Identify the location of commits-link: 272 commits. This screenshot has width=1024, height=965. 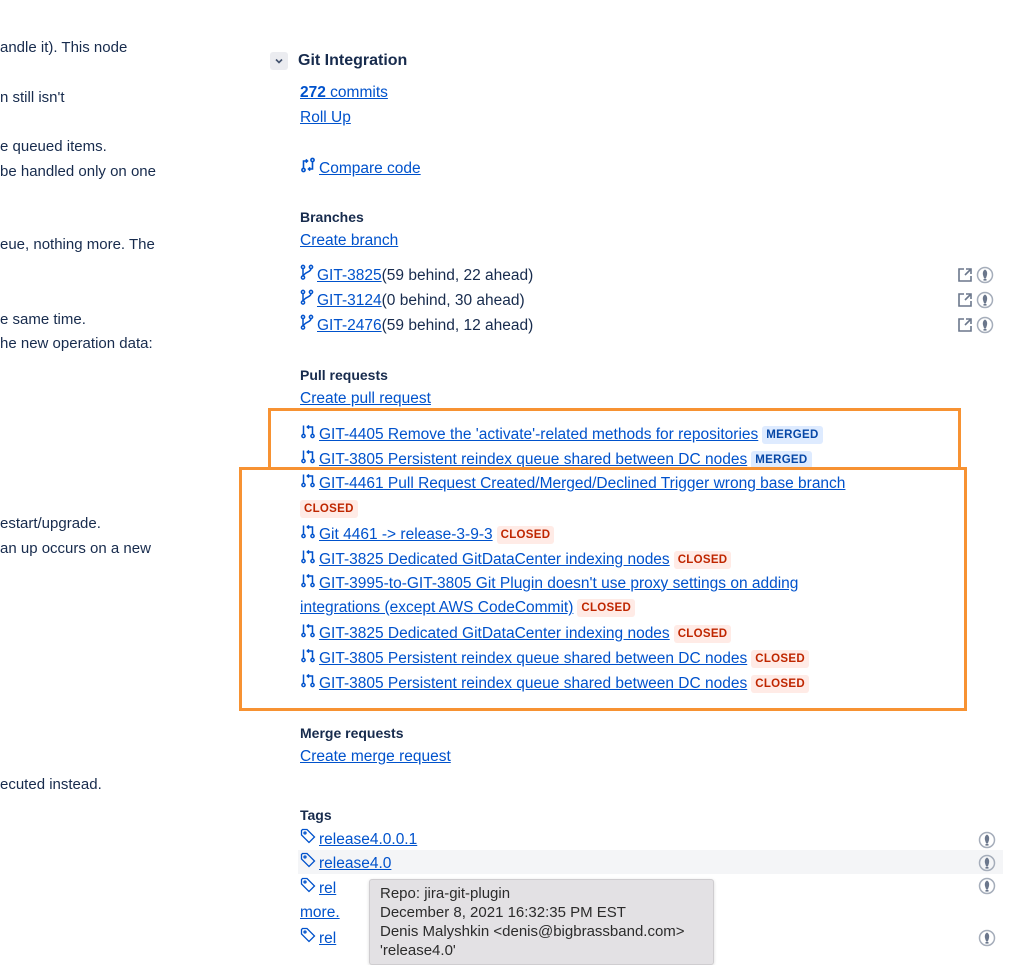
(344, 93).